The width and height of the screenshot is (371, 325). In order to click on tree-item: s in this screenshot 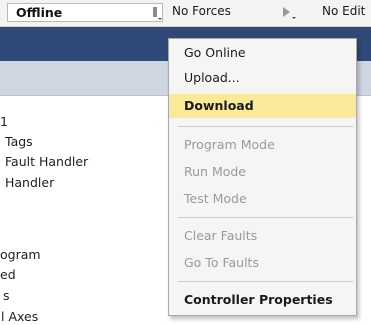, I will do `click(6, 295)`.